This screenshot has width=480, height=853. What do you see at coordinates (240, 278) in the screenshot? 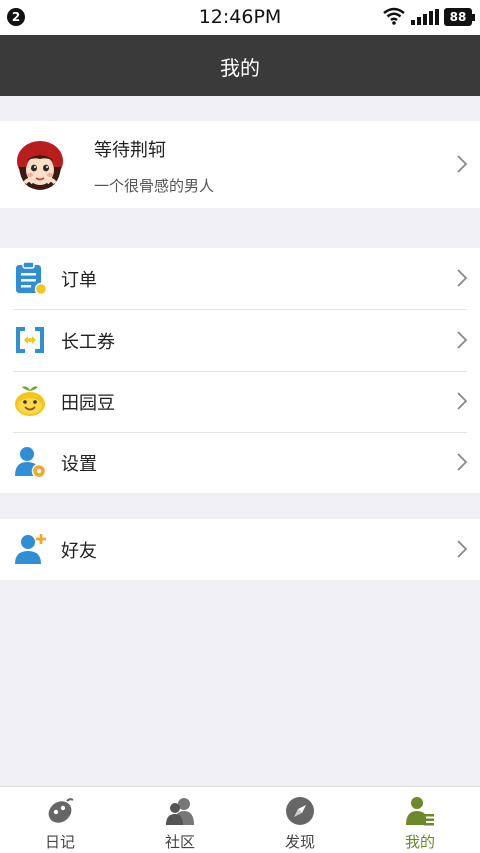
I see `menu-item-orders: 订单` at bounding box center [240, 278].